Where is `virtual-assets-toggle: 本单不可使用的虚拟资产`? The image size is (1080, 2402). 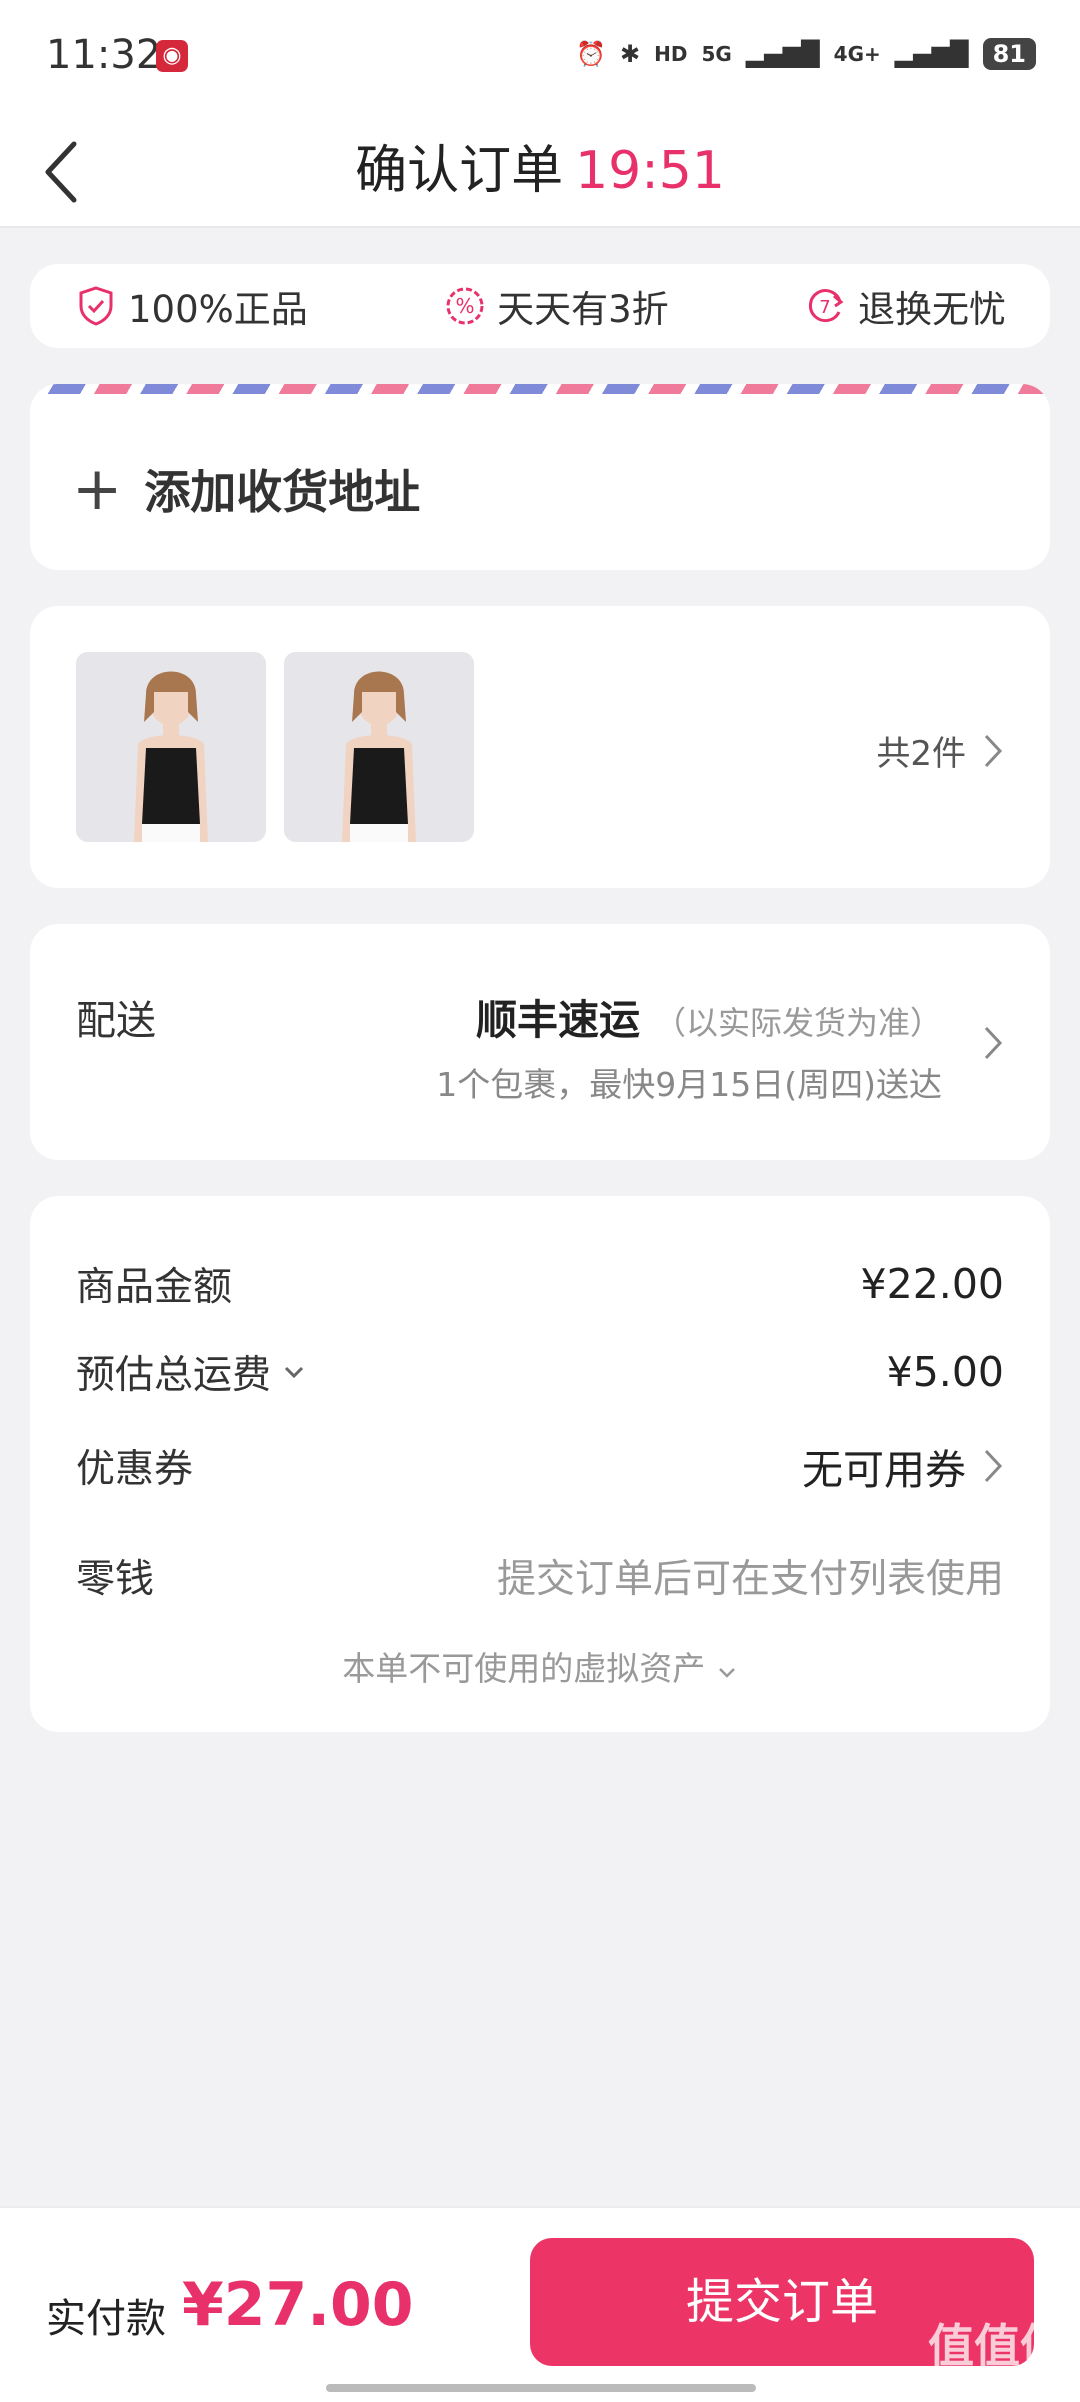
virtual-assets-toggle: 本单不可使用的虚拟资产 is located at coordinates (540, 1666).